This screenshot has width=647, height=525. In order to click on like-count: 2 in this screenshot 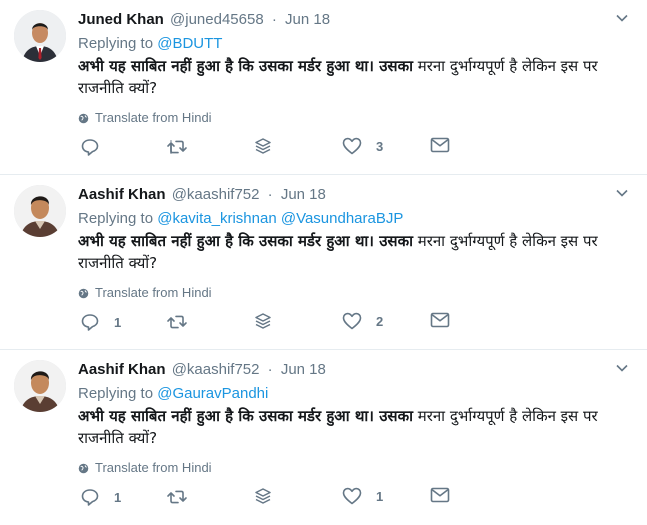, I will do `click(380, 321)`.